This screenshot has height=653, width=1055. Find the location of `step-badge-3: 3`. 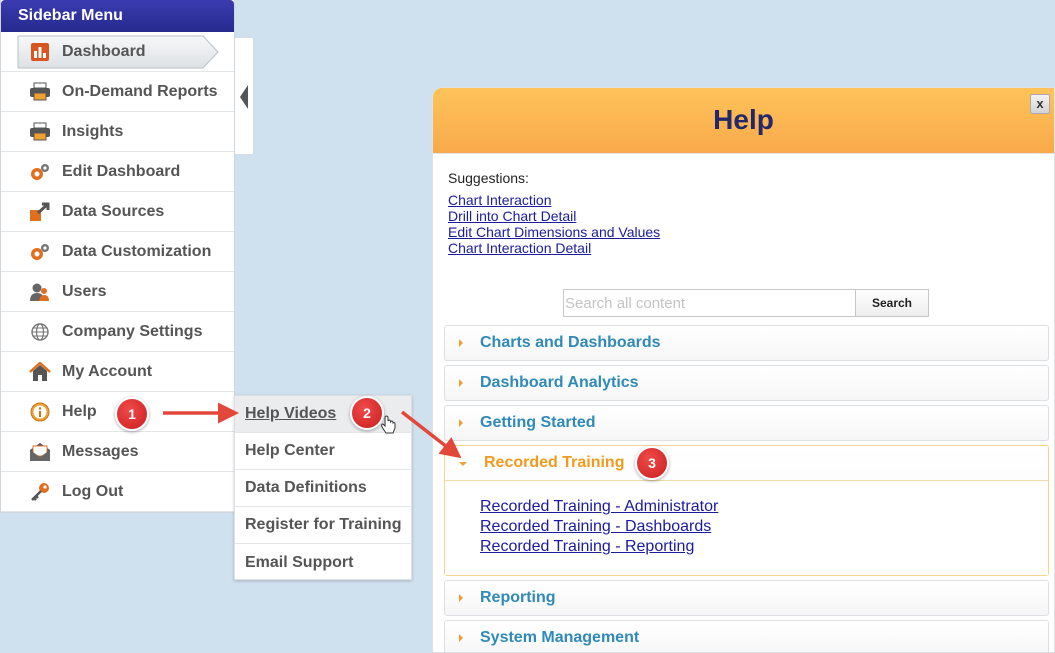

step-badge-3: 3 is located at coordinates (652, 463).